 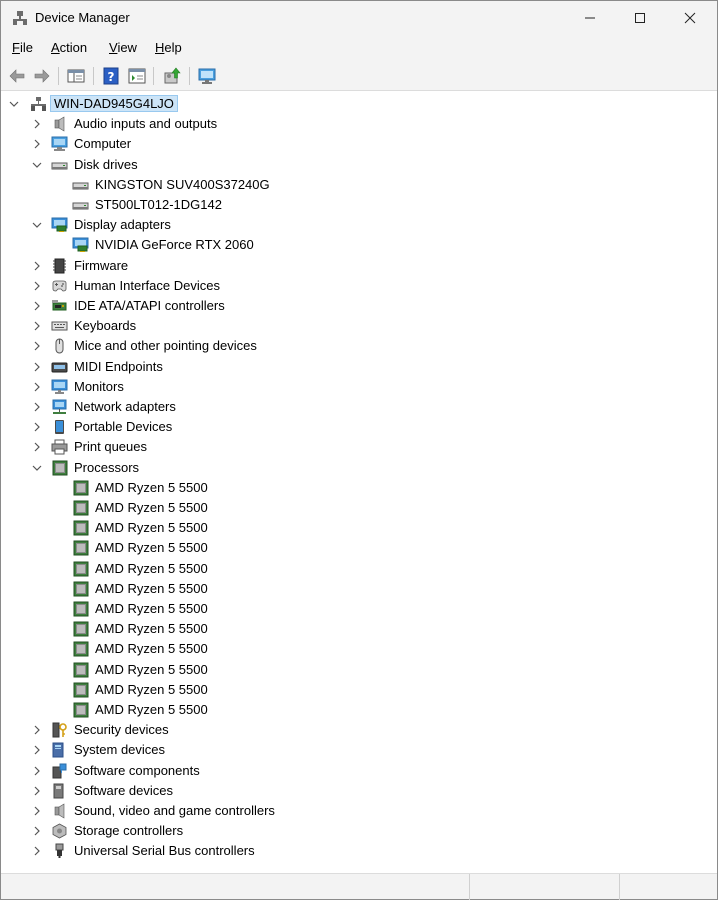 What do you see at coordinates (351, 387) in the screenshot?
I see `tree-category-monitors: Monitors` at bounding box center [351, 387].